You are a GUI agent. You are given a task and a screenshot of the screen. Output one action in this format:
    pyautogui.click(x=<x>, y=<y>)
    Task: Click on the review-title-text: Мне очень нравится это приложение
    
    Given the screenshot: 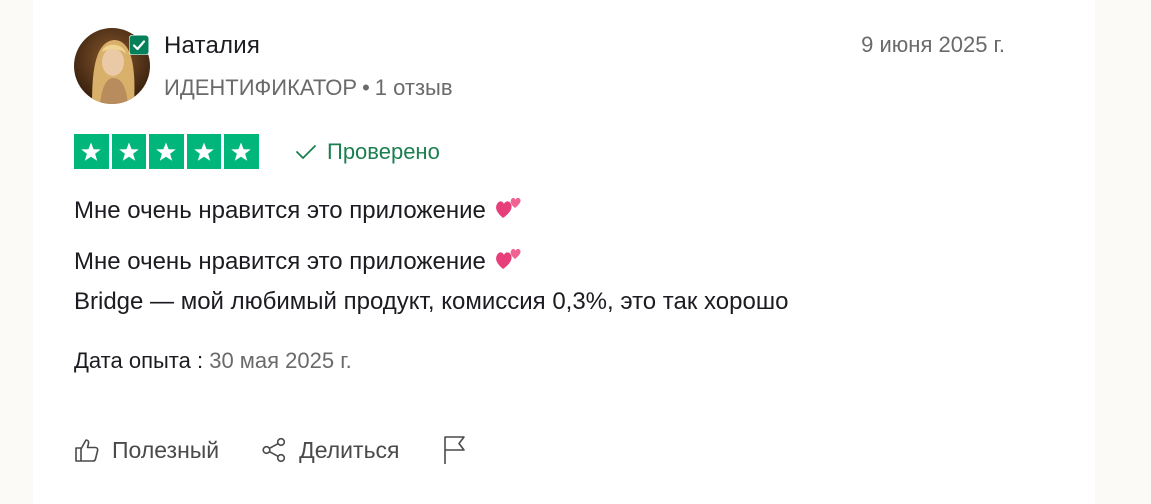 What is the action you would take?
    pyautogui.click(x=280, y=210)
    